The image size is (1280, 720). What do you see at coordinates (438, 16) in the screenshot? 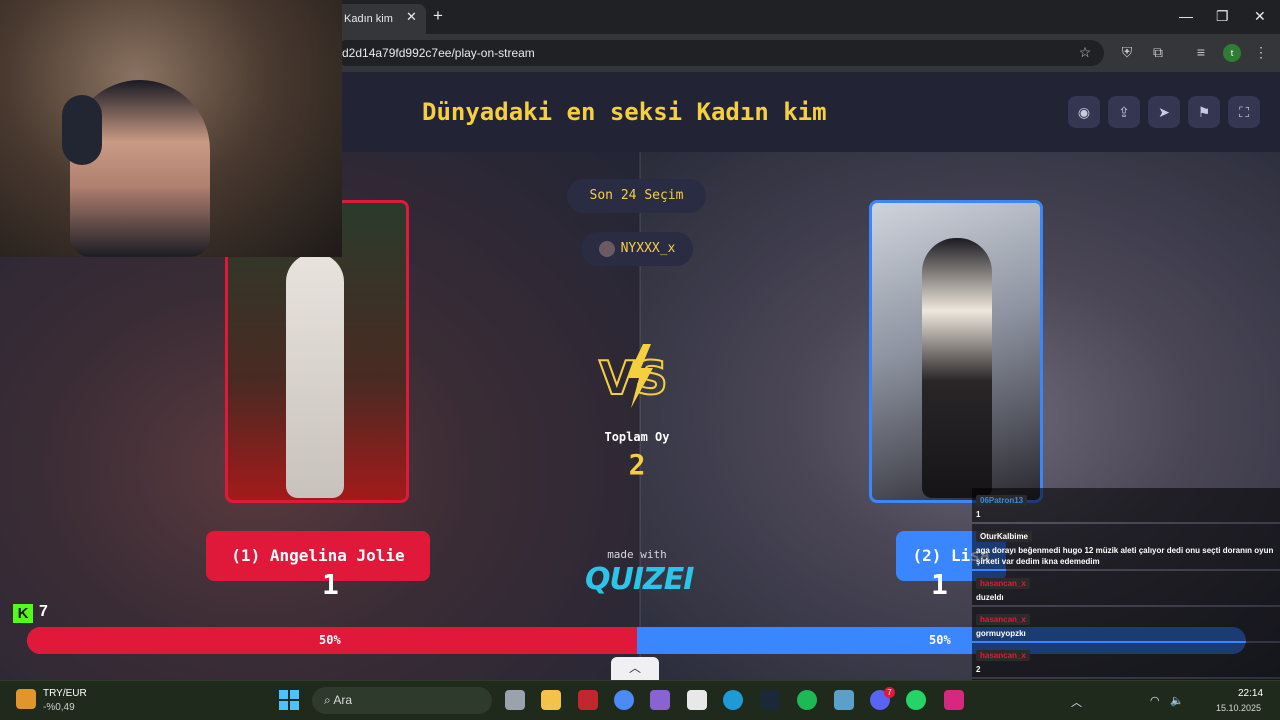
I see `new-tab-button: +` at bounding box center [438, 16].